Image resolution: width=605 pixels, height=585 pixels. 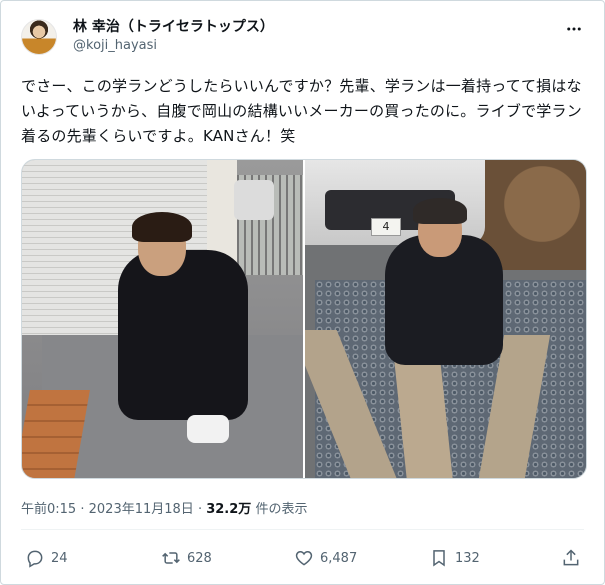 I want to click on photo-license-plate: 4, so click(x=386, y=227).